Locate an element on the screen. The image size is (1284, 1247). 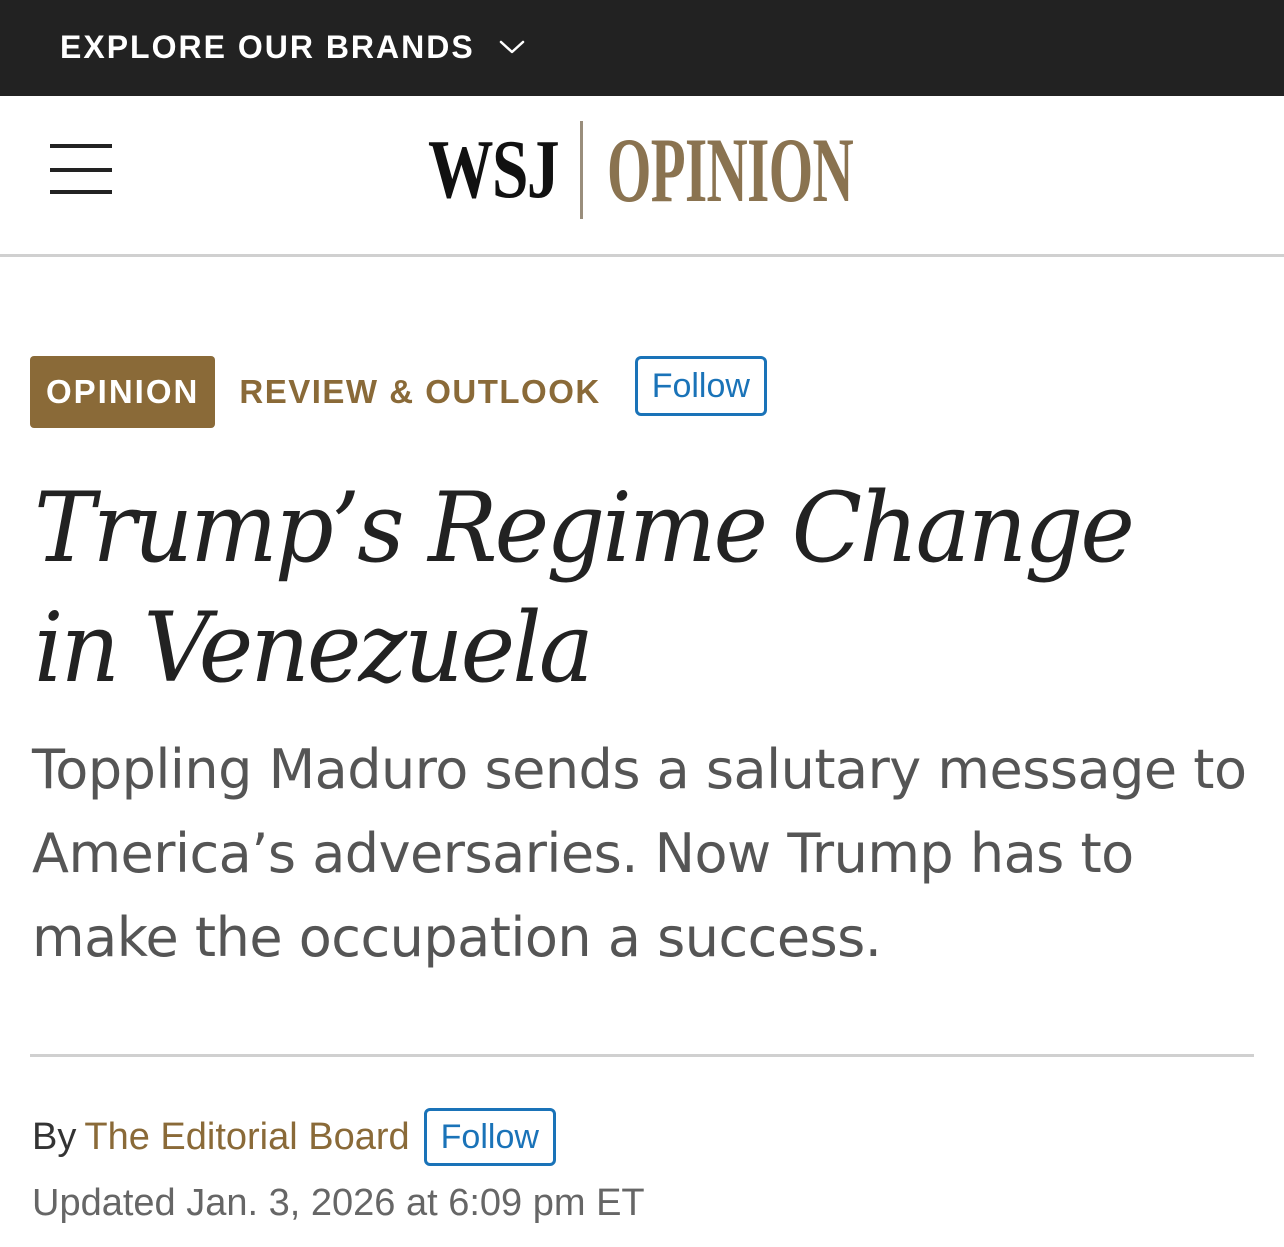
masthead: WSJ OPINION is located at coordinates (642, 176).